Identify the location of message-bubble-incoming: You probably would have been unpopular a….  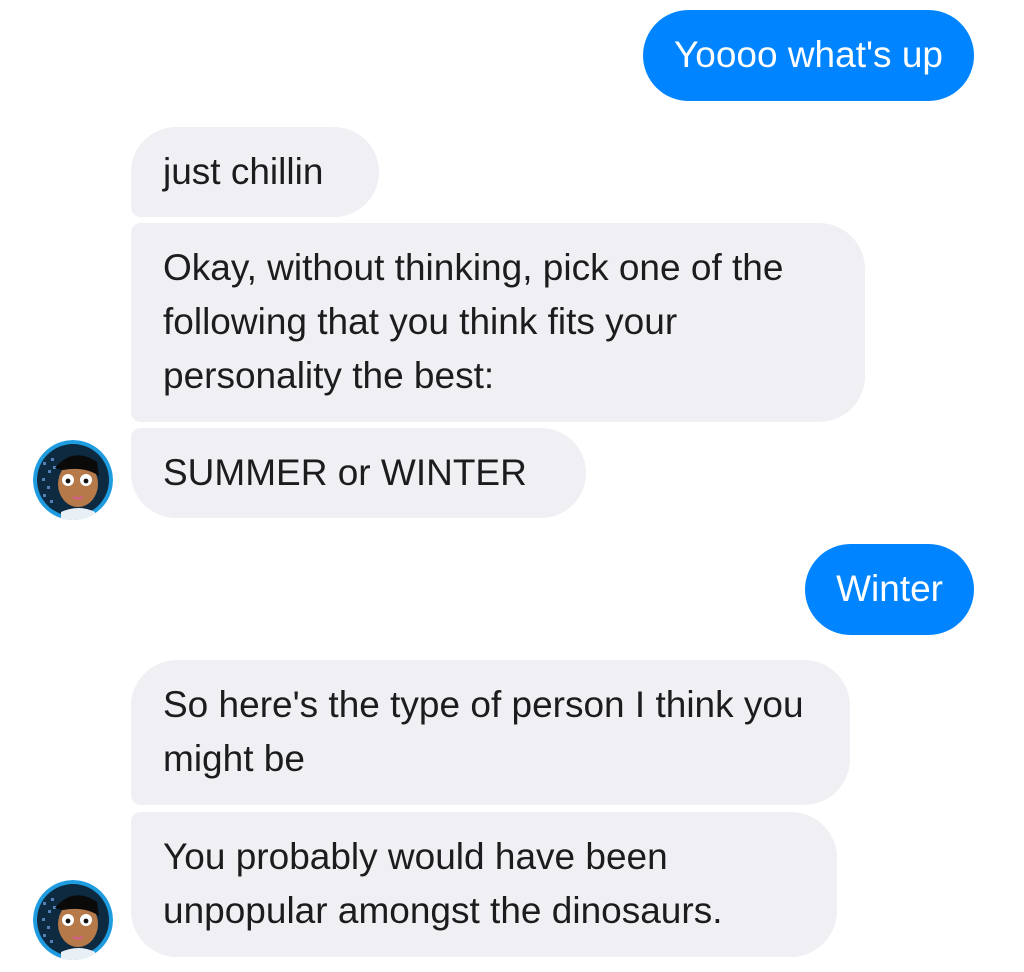
(484, 884).